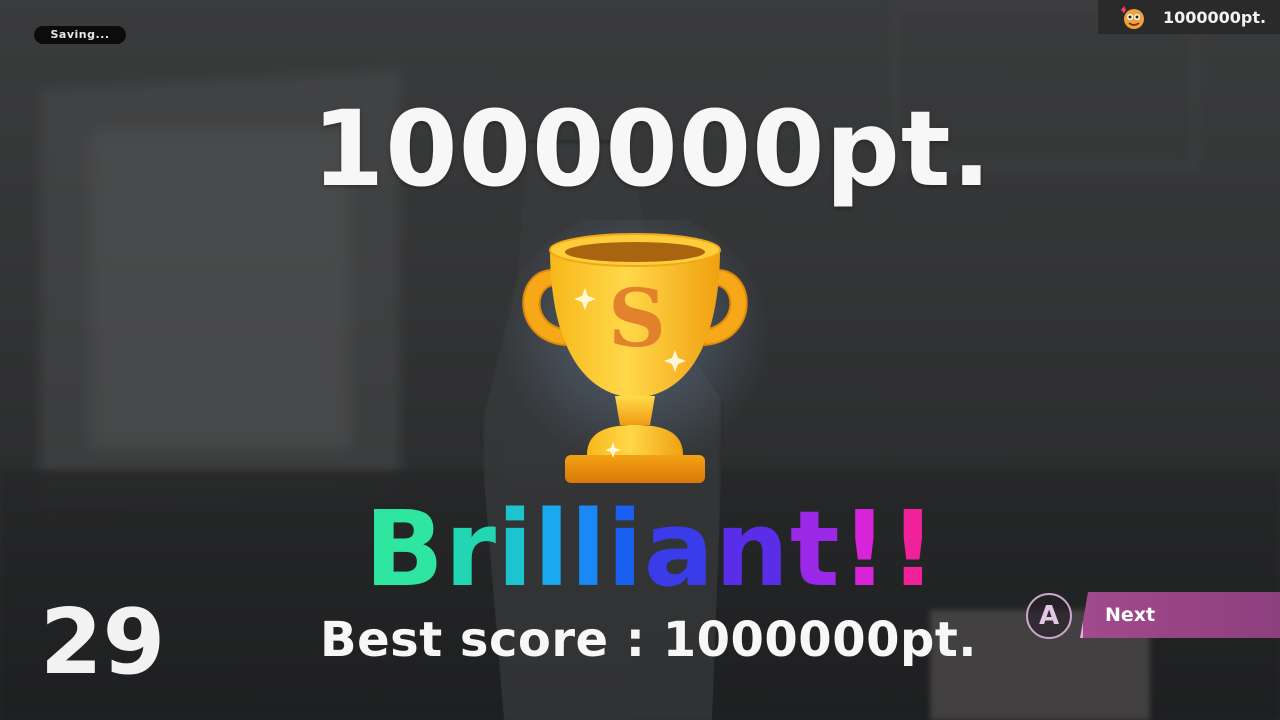 The height and width of the screenshot is (720, 1280). I want to click on top-score-value: 1000000pt., so click(1215, 17).